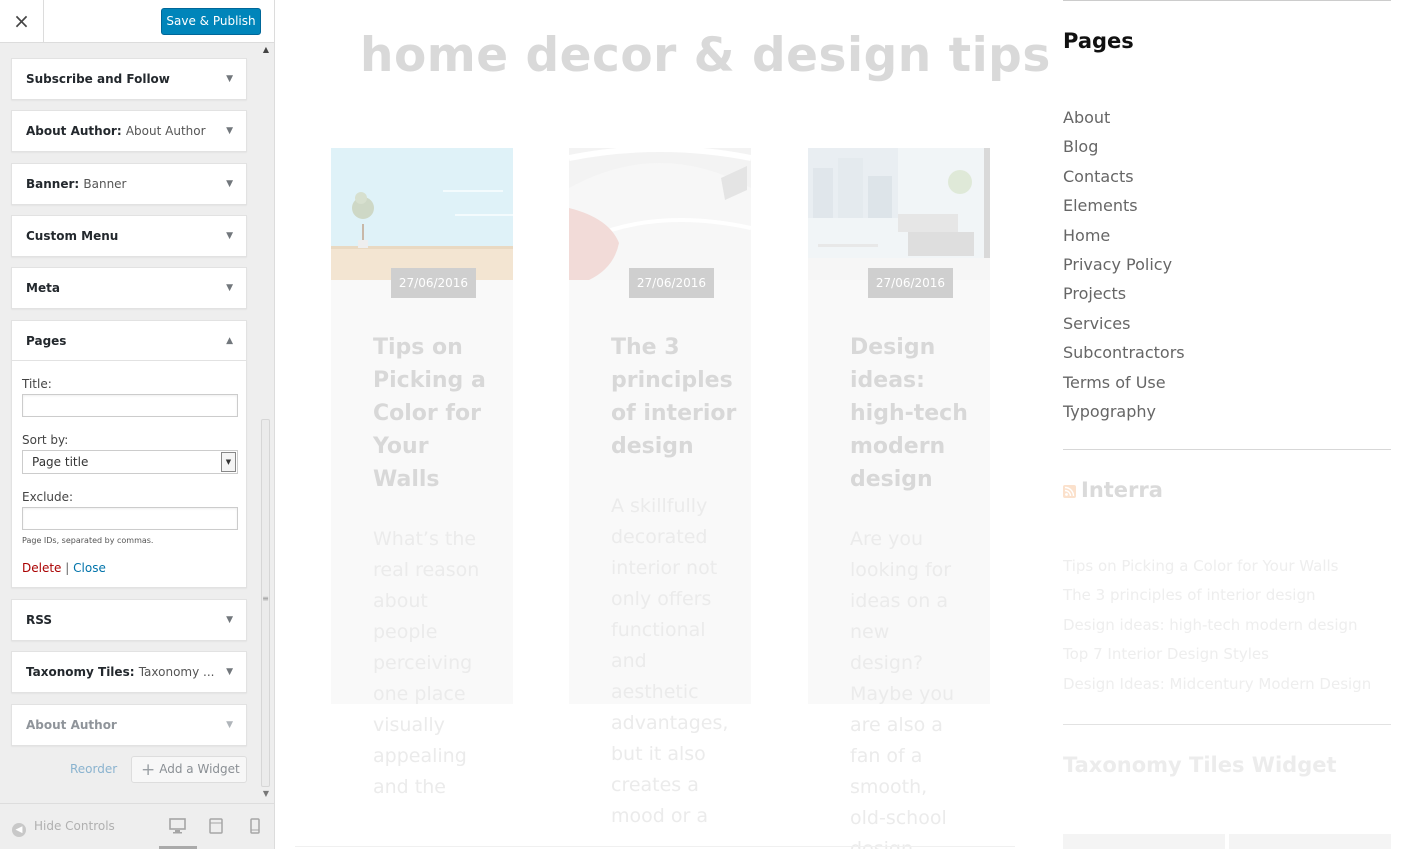  What do you see at coordinates (37, 384) in the screenshot?
I see `title-label: Title:` at bounding box center [37, 384].